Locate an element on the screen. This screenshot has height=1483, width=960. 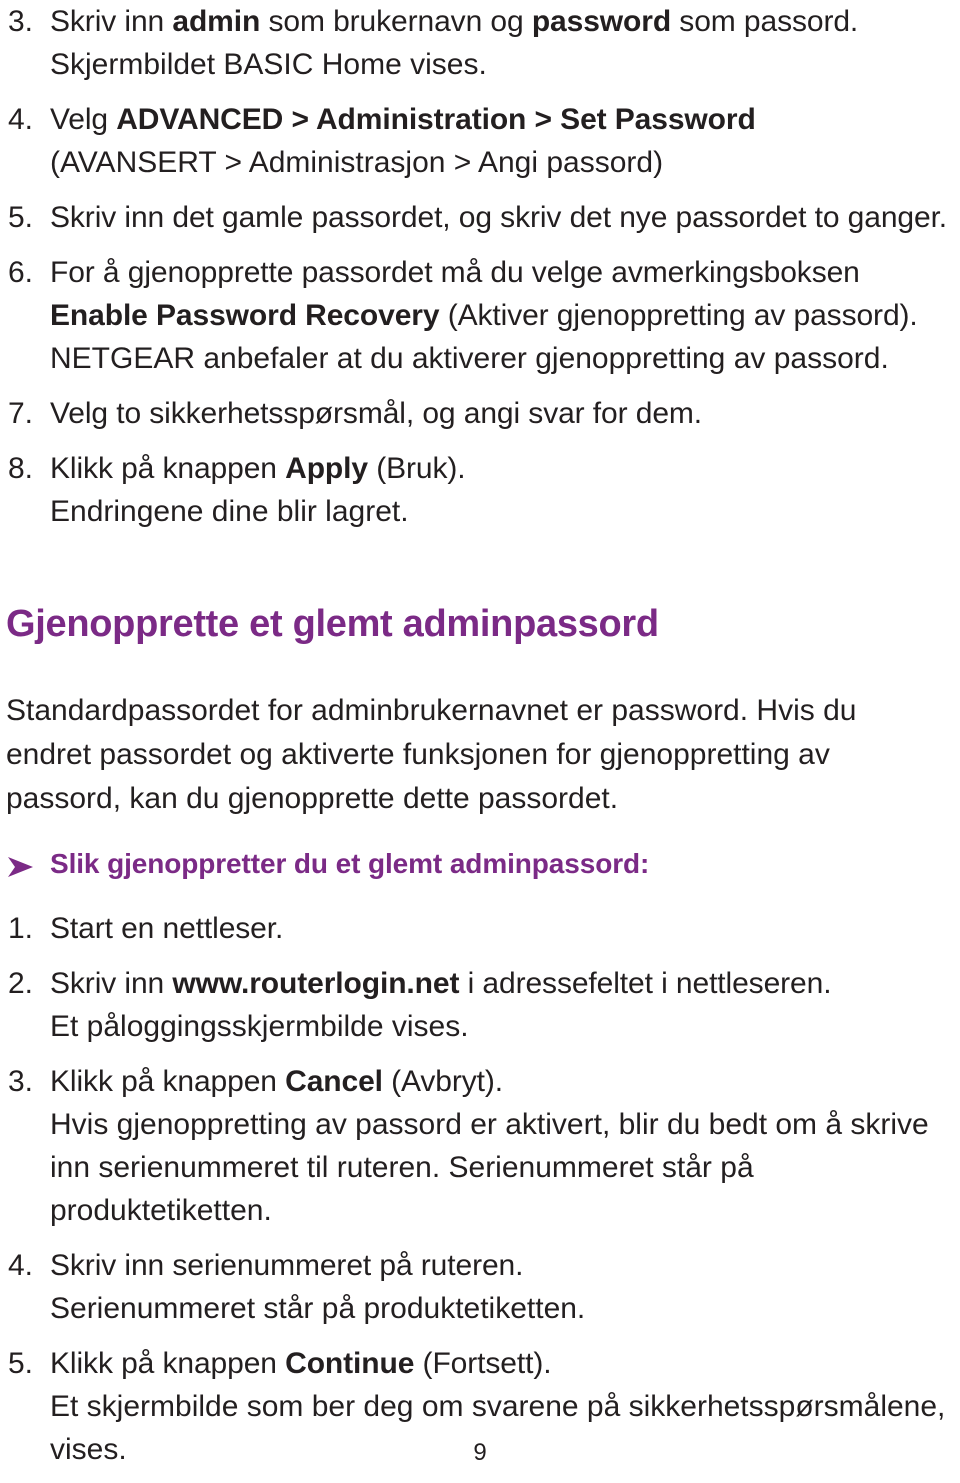
step-text: Skriv inn serienummeret på ruteren. is located at coordinates (505, 1265).